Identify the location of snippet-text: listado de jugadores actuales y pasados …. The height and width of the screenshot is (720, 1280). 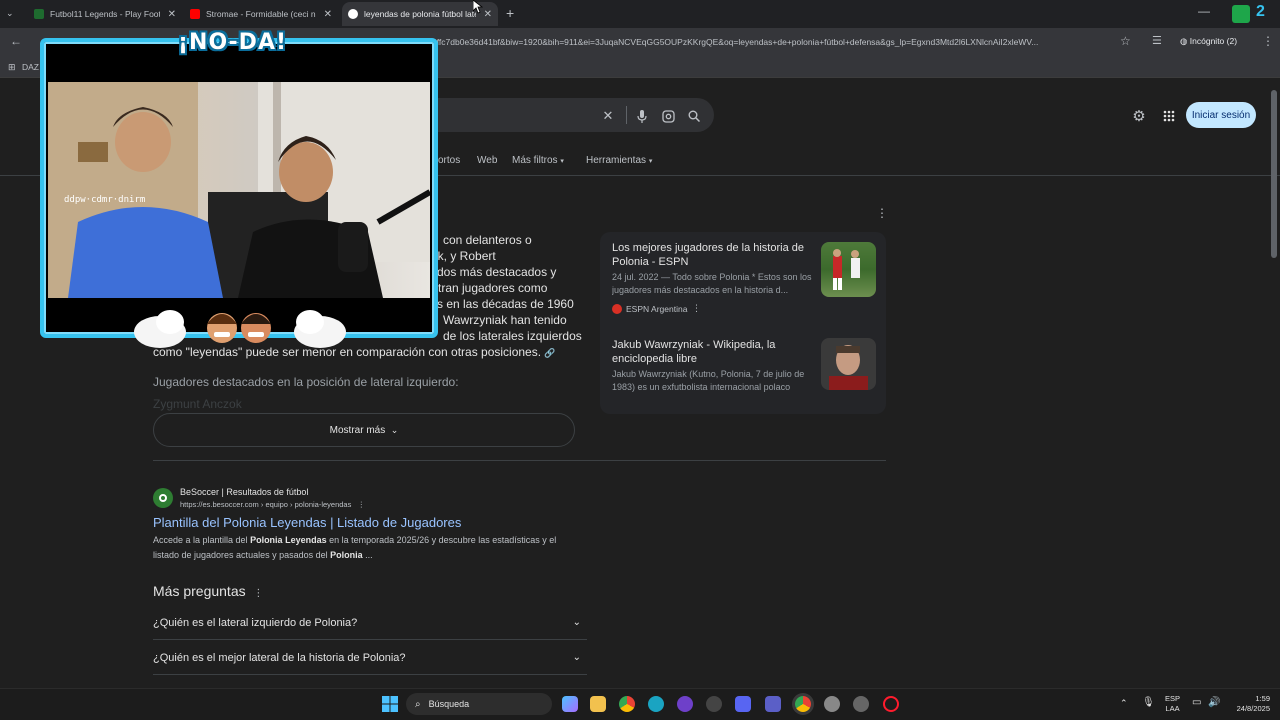
(242, 555).